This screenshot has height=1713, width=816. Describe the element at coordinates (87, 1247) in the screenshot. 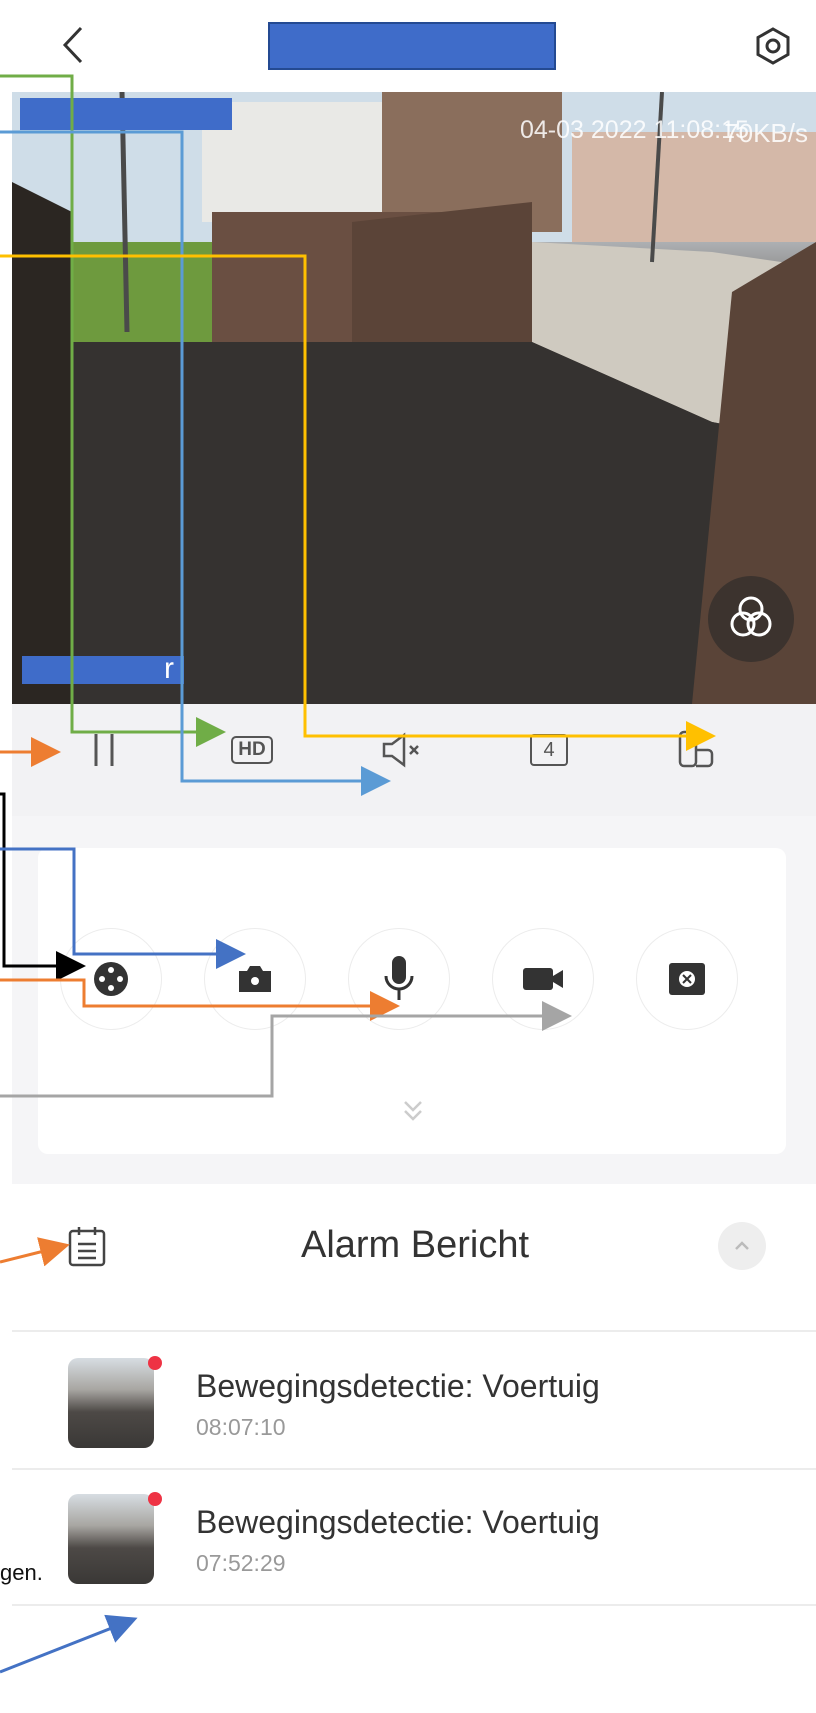

I see `calendar-icon` at that location.